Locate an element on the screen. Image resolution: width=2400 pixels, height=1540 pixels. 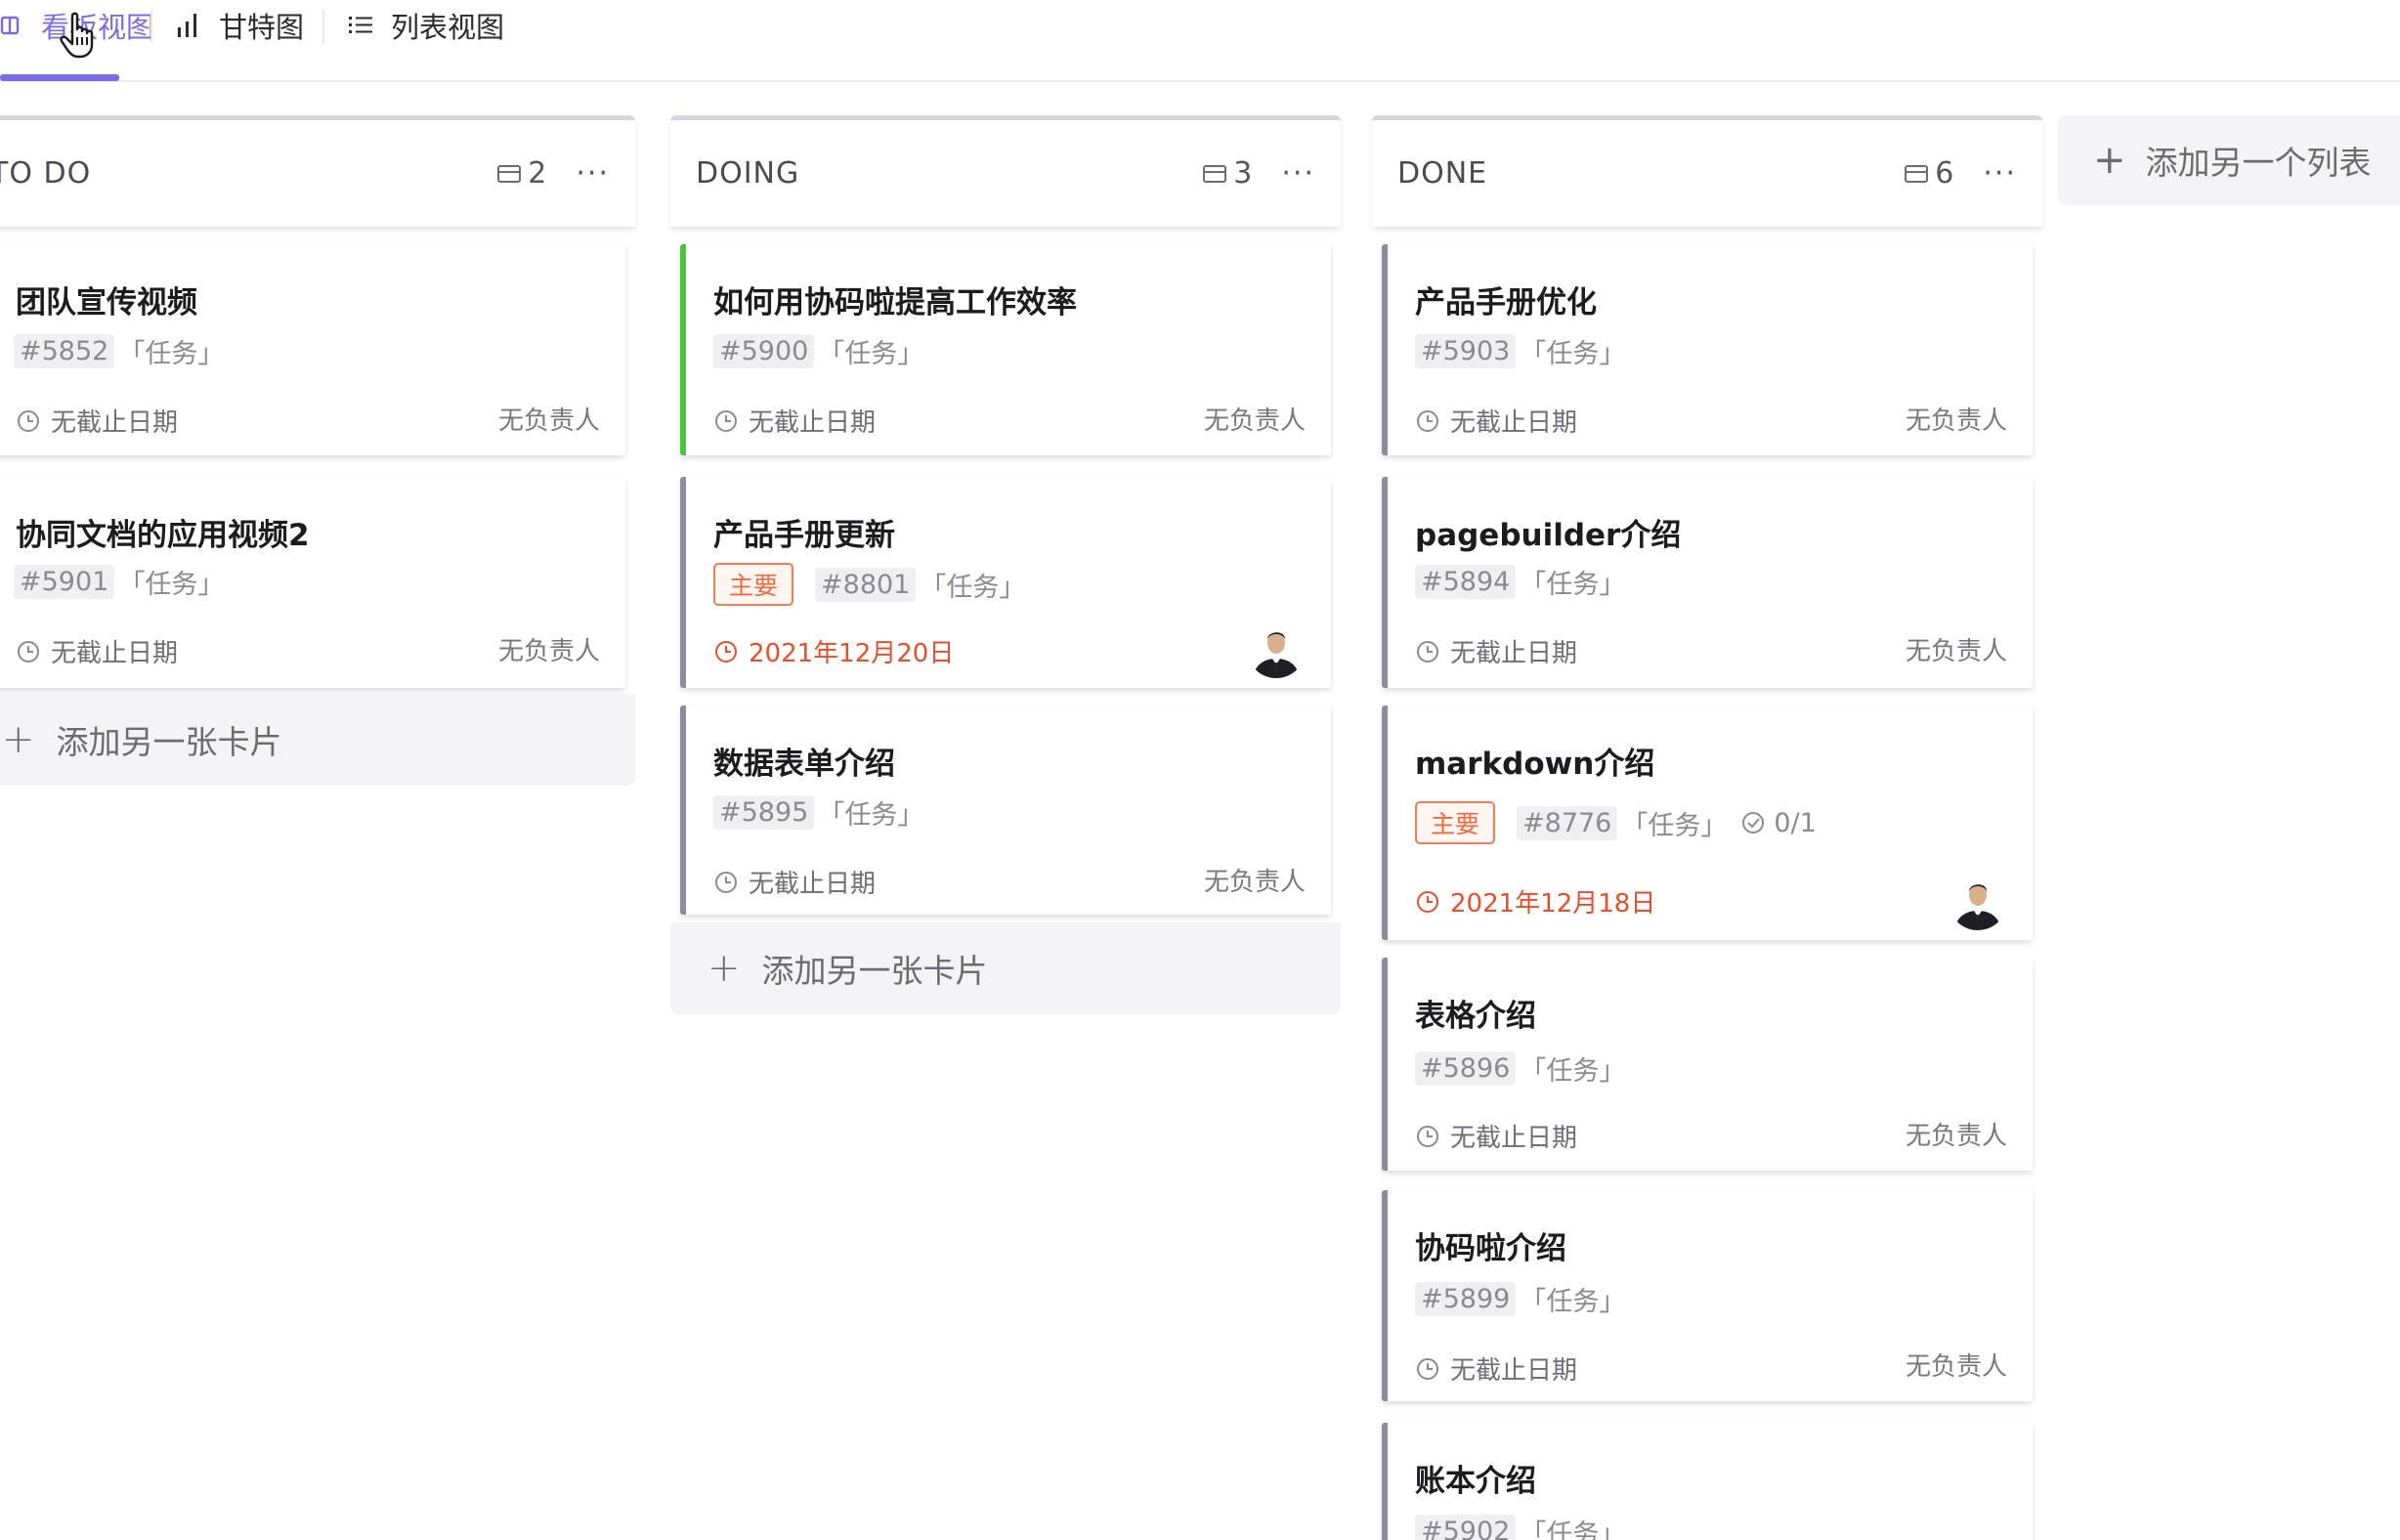
card-id: #5900 is located at coordinates (764, 351).